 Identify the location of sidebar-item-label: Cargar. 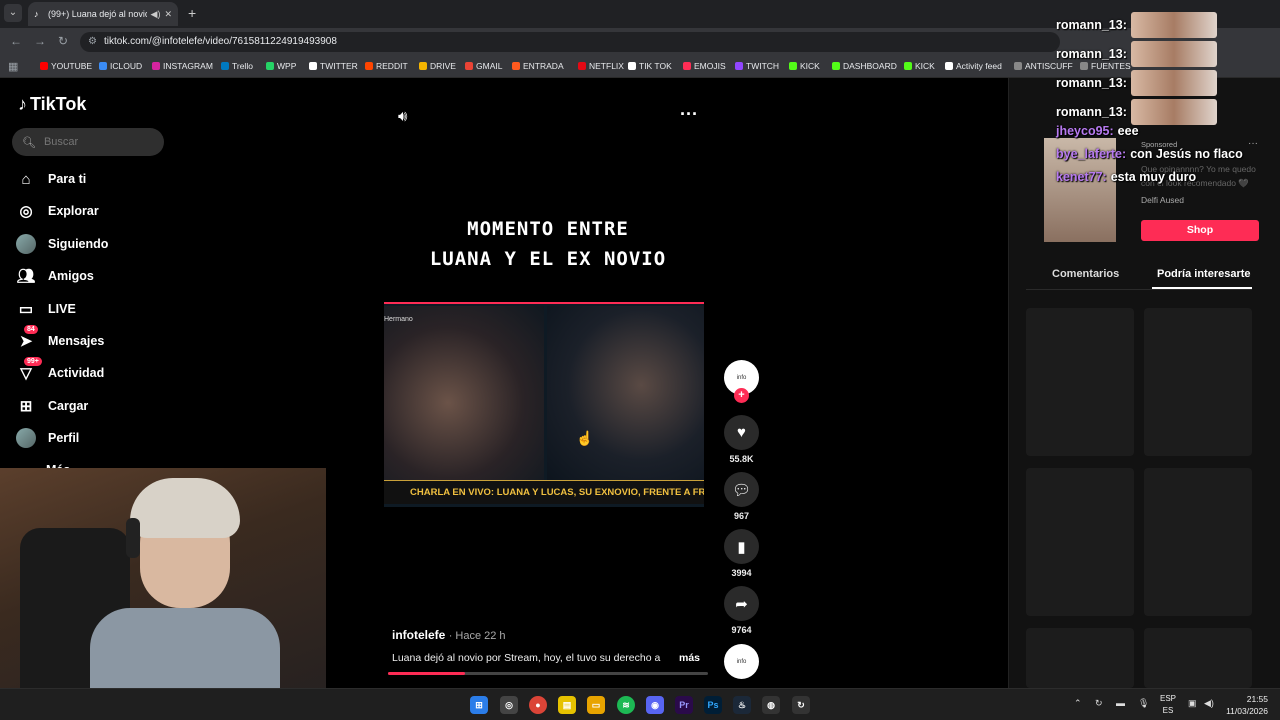
(68, 406).